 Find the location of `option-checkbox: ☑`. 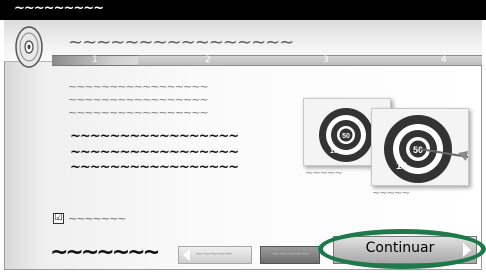

option-checkbox: ☑ is located at coordinates (58, 218).